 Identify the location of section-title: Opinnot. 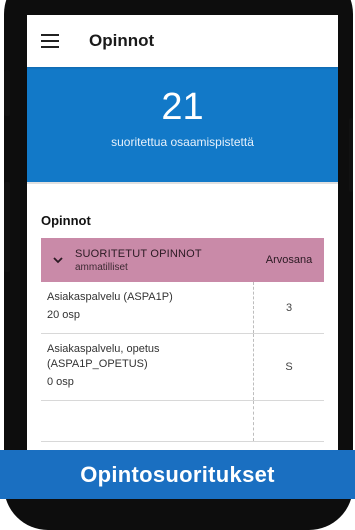
(66, 220).